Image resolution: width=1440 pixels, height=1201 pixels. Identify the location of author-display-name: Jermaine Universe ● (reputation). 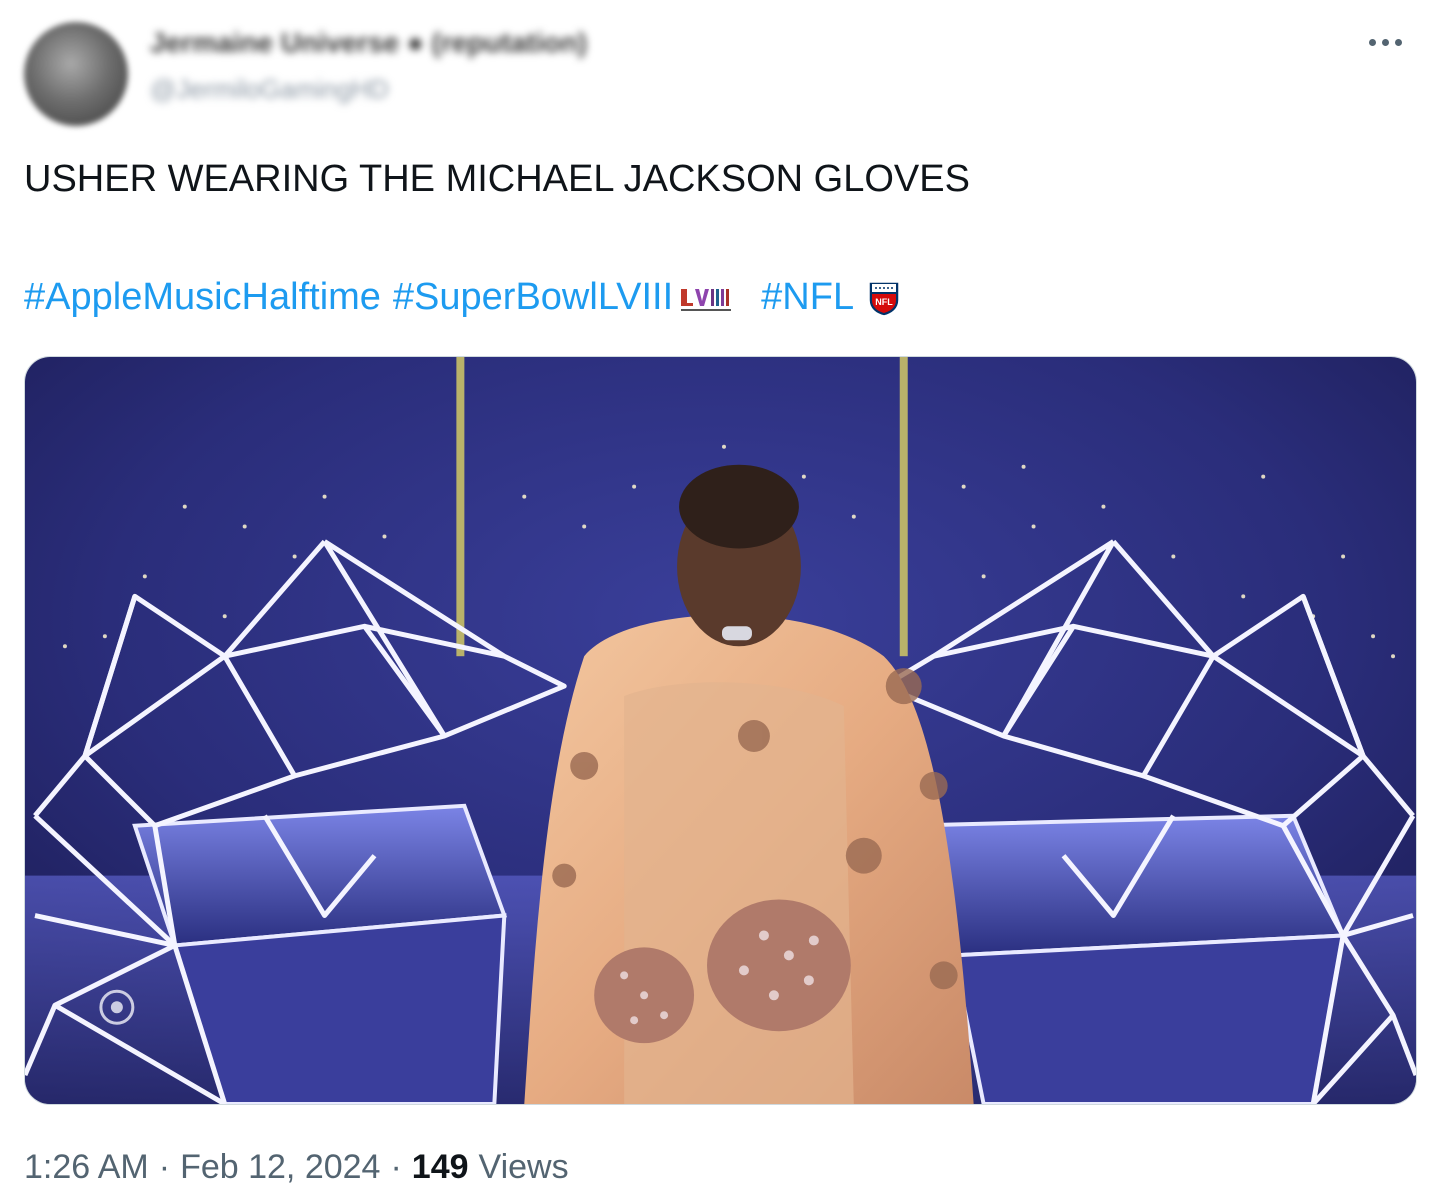
(368, 43).